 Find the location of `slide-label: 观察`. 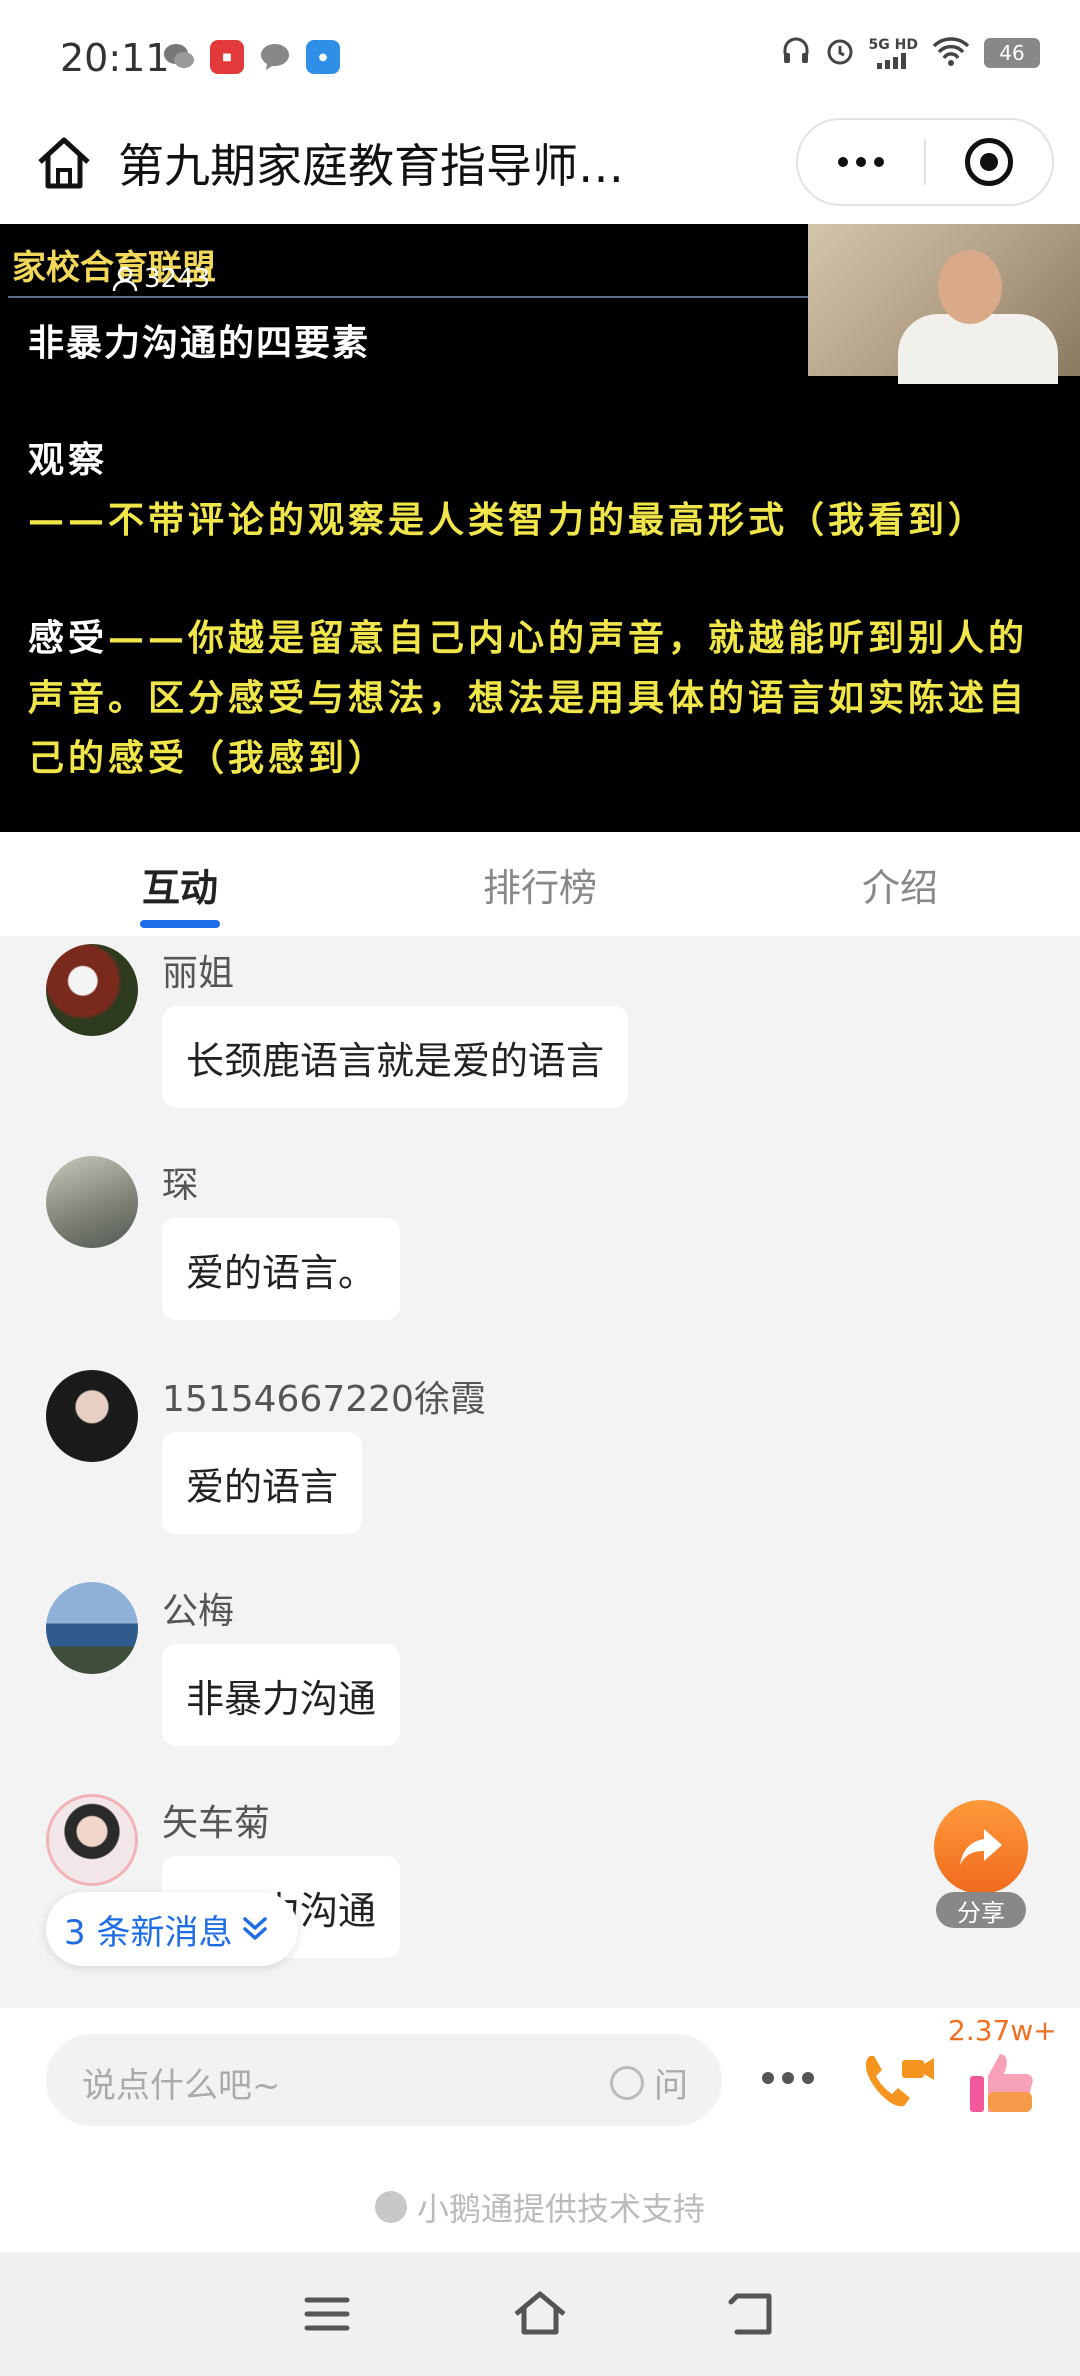

slide-label: 观察 is located at coordinates (68, 460).